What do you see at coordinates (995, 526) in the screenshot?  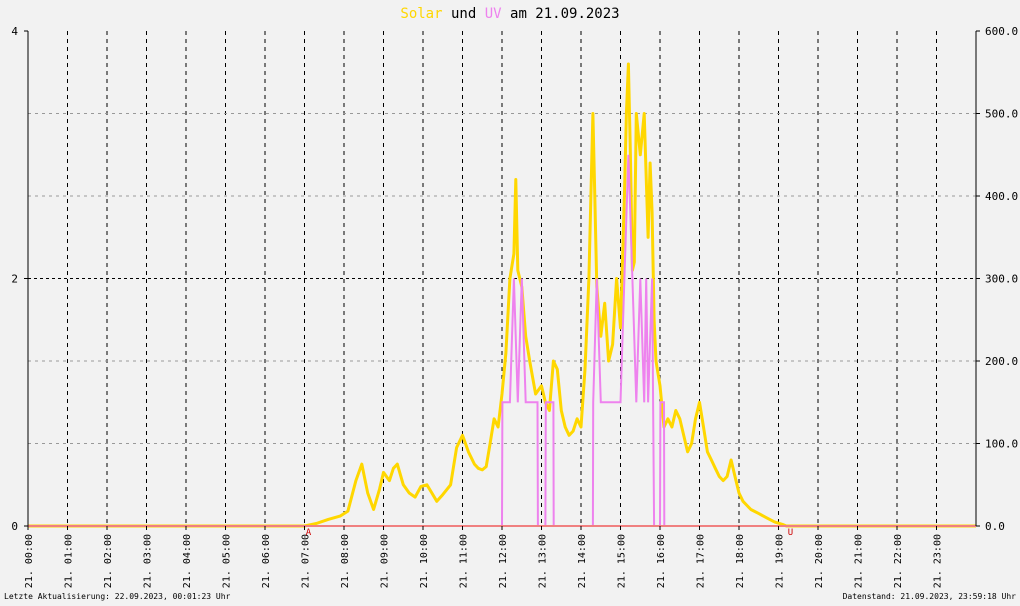 I see `right-tick-label: 0.0` at bounding box center [995, 526].